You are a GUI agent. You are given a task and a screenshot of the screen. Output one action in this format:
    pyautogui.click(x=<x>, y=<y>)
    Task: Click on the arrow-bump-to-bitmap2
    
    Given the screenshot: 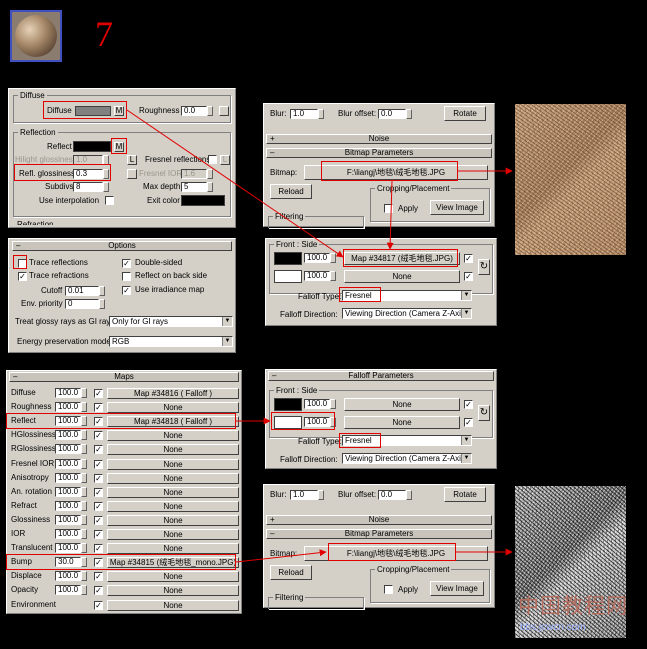 What is the action you would take?
    pyautogui.click(x=281, y=556)
    